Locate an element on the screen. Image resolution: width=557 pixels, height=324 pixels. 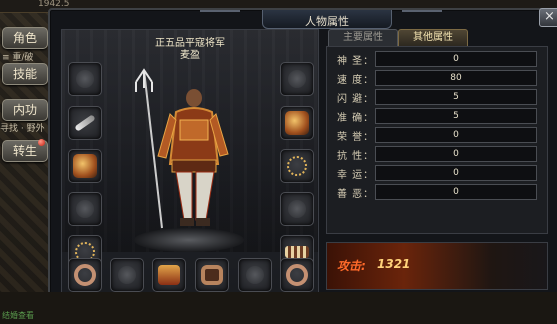
stat-label: 善 恶： is located at coordinates (356, 194).